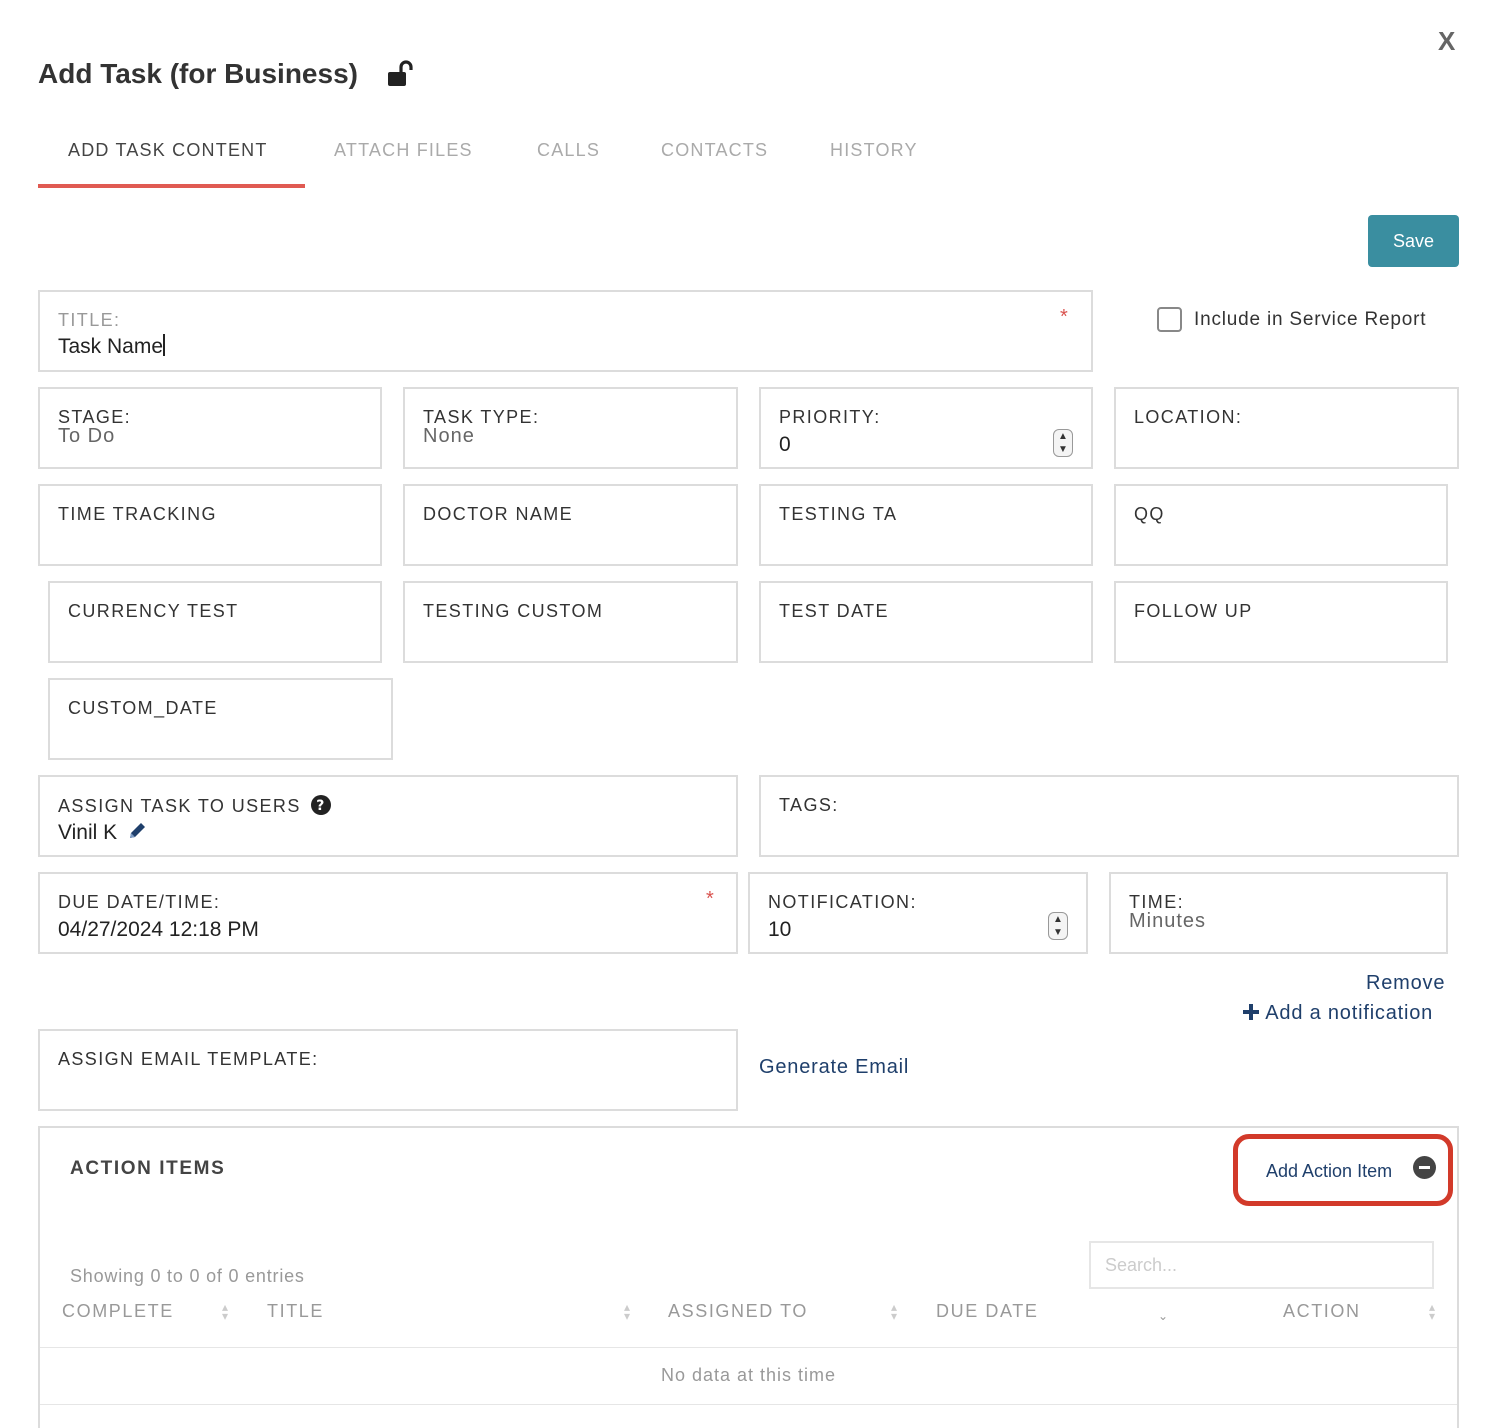  What do you see at coordinates (834, 1067) in the screenshot?
I see `generate-email-link: Generate Email` at bounding box center [834, 1067].